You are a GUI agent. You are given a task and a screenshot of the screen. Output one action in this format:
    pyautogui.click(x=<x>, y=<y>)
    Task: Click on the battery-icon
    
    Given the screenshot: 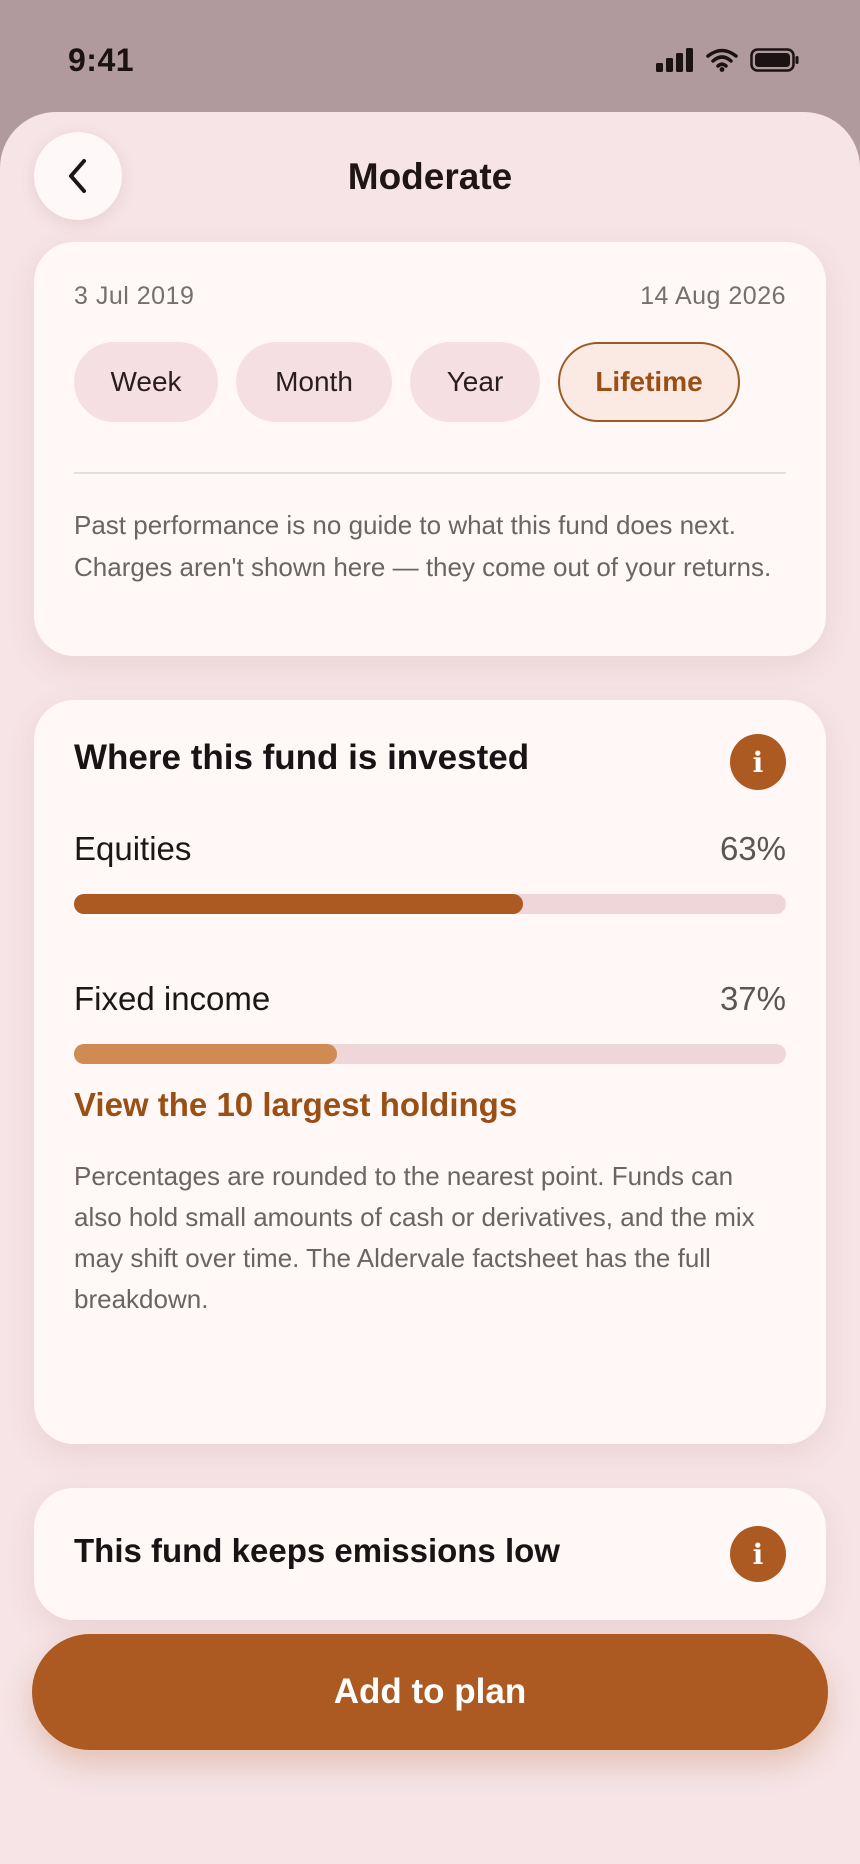 What is the action you would take?
    pyautogui.click(x=774, y=60)
    